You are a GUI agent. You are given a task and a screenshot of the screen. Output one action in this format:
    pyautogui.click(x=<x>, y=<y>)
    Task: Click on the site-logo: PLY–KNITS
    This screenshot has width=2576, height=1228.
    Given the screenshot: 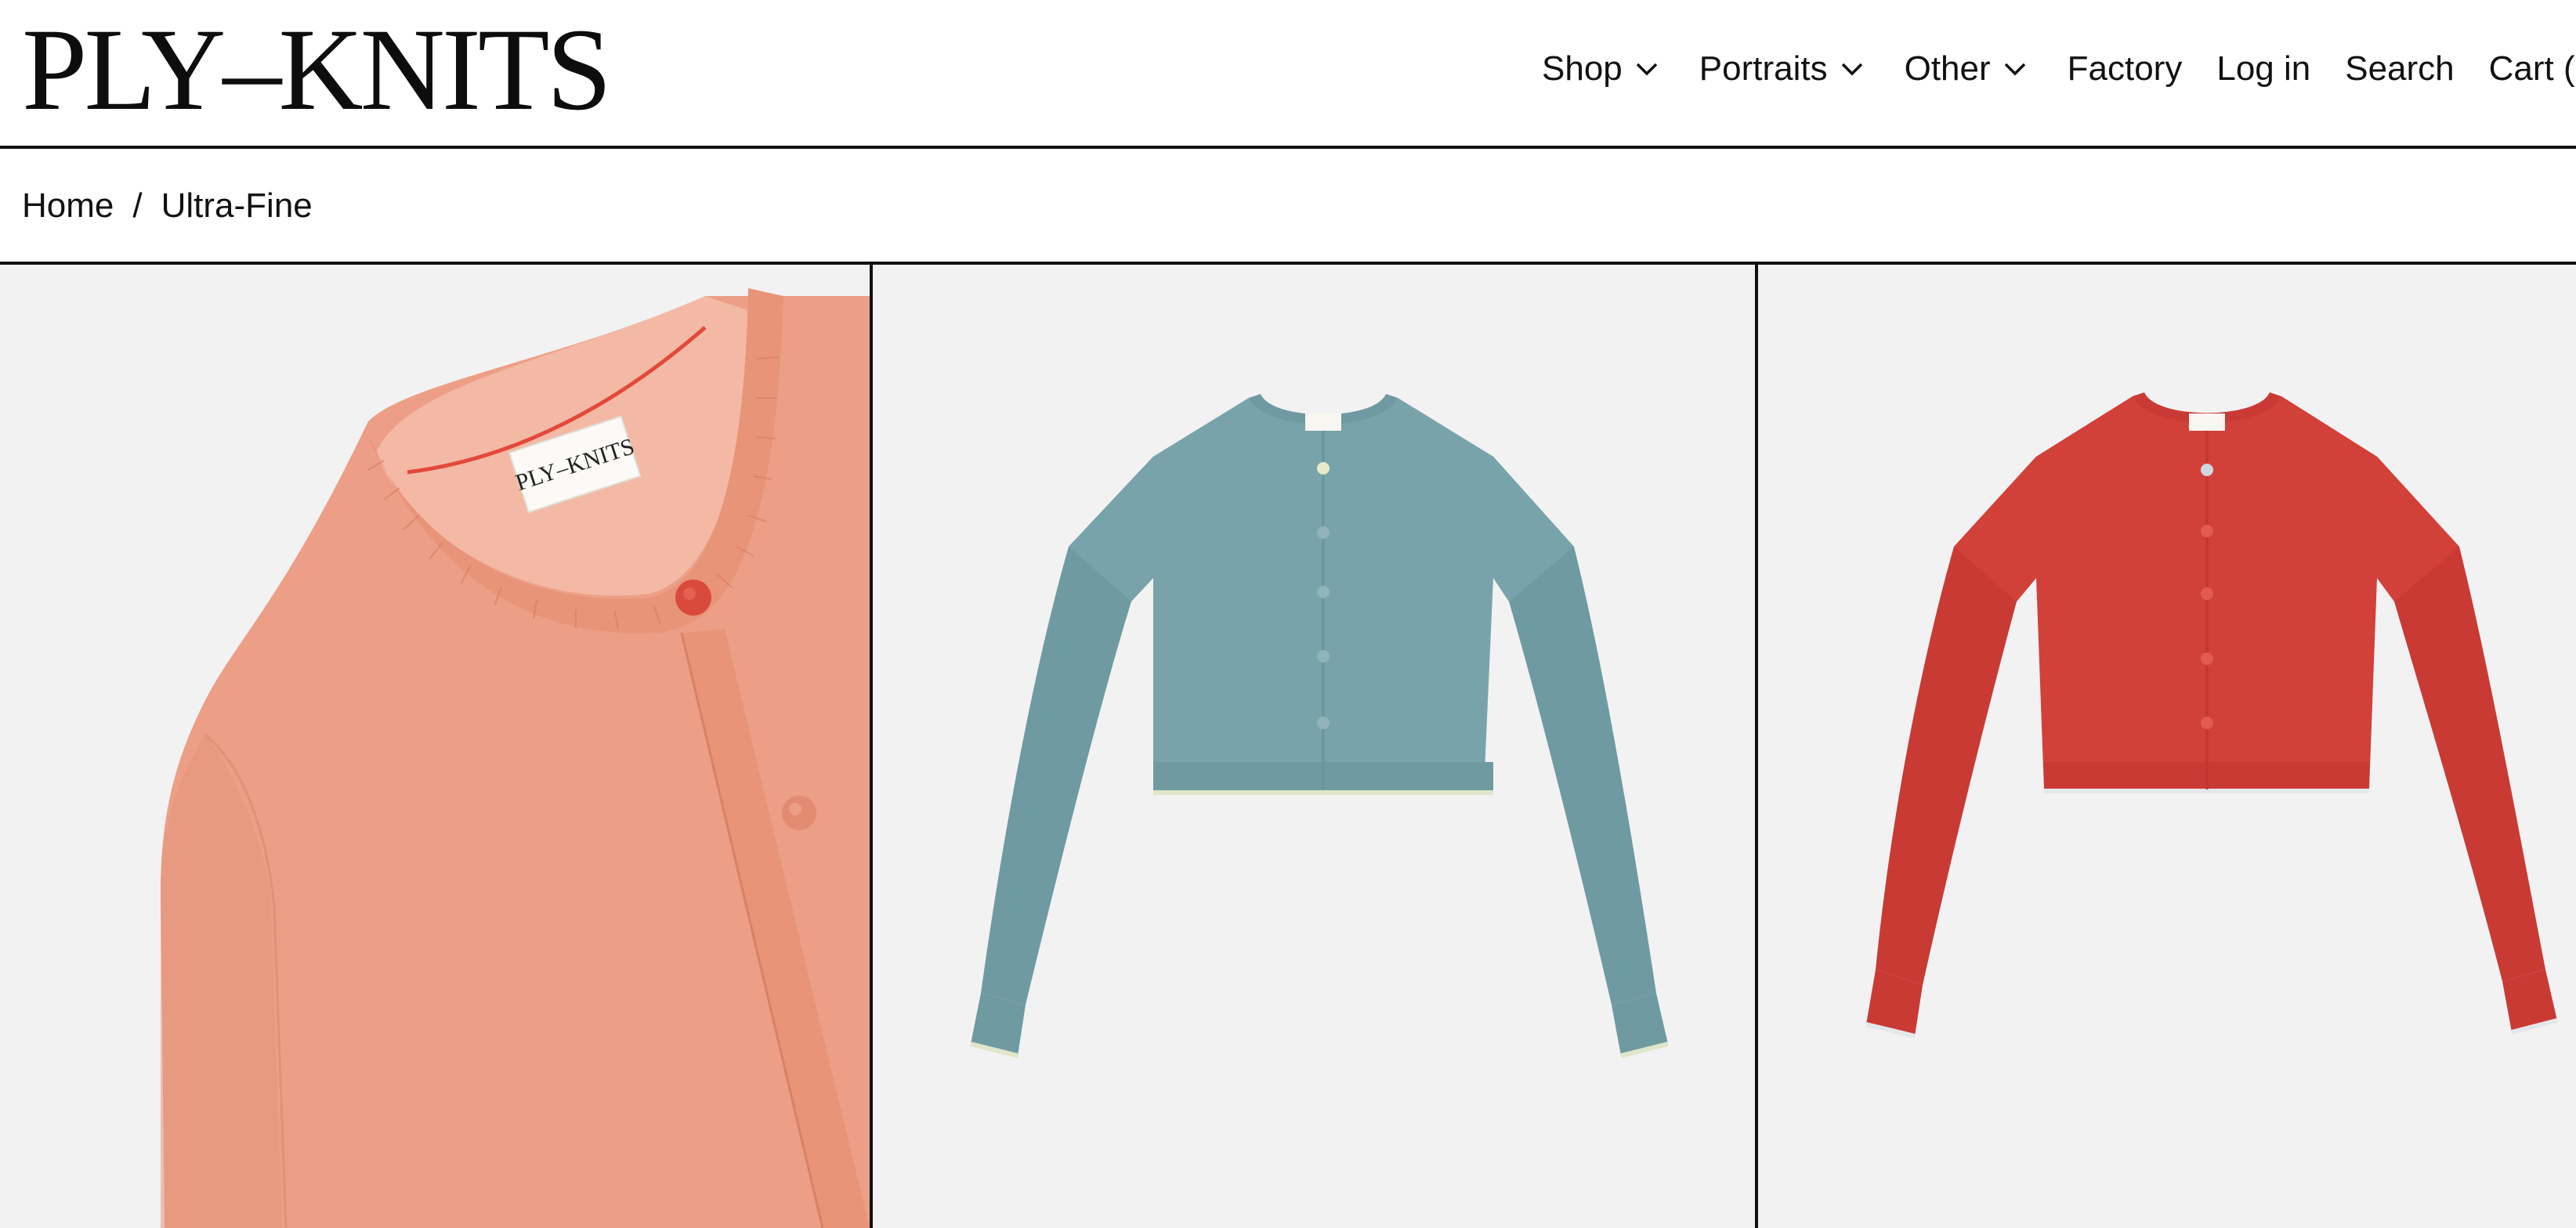 What is the action you would take?
    pyautogui.click(x=317, y=69)
    